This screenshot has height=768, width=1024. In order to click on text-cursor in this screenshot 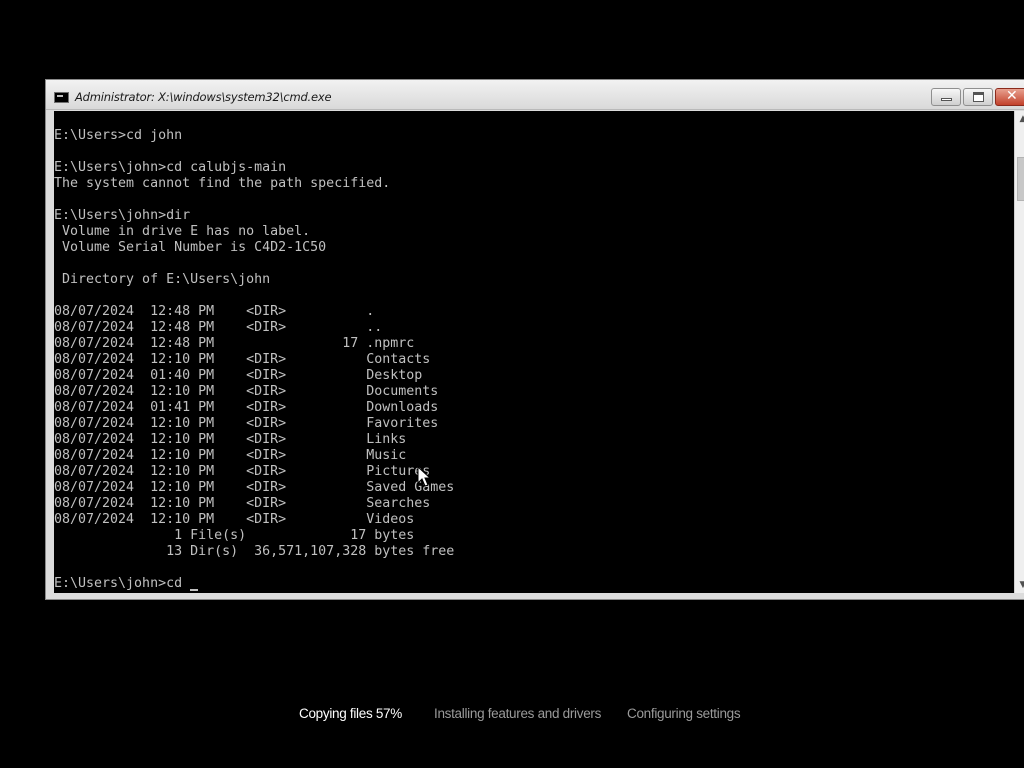, I will do `click(194, 590)`.